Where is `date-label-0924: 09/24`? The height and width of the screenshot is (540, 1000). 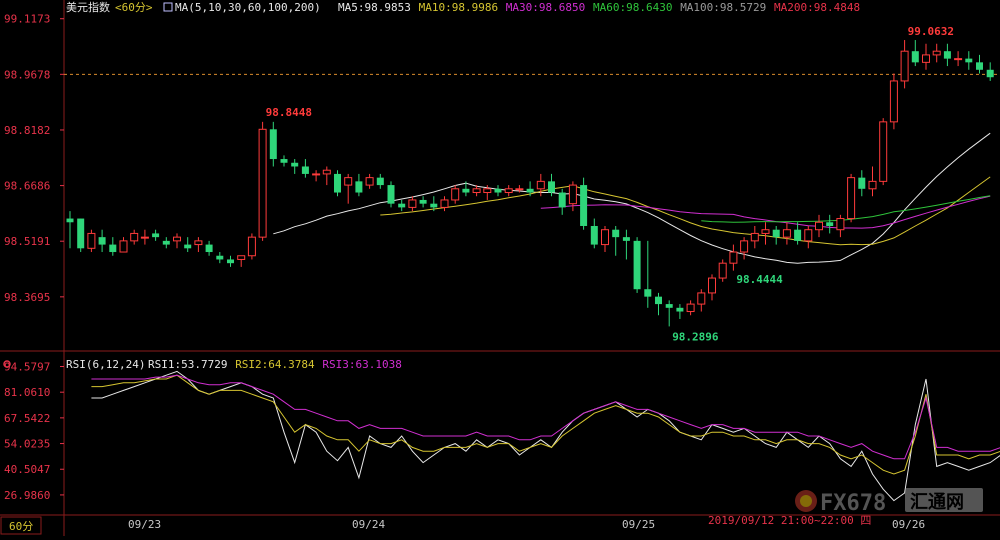 date-label-0924: 09/24 is located at coordinates (368, 524).